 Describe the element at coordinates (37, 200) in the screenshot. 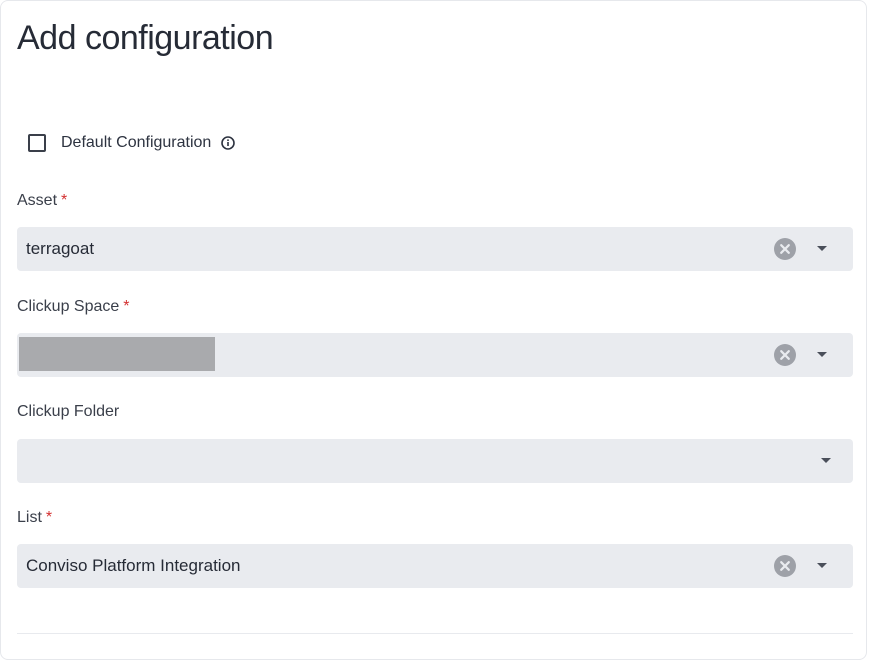

I see `asset-label-text: Asset` at that location.